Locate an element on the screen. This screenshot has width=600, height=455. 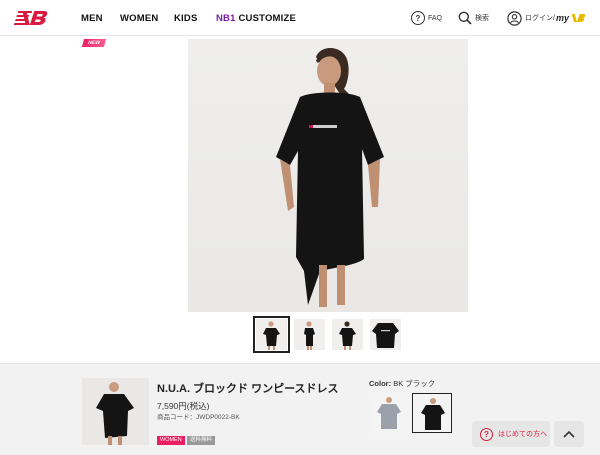
swatch-grey-image is located at coordinates (389, 413).